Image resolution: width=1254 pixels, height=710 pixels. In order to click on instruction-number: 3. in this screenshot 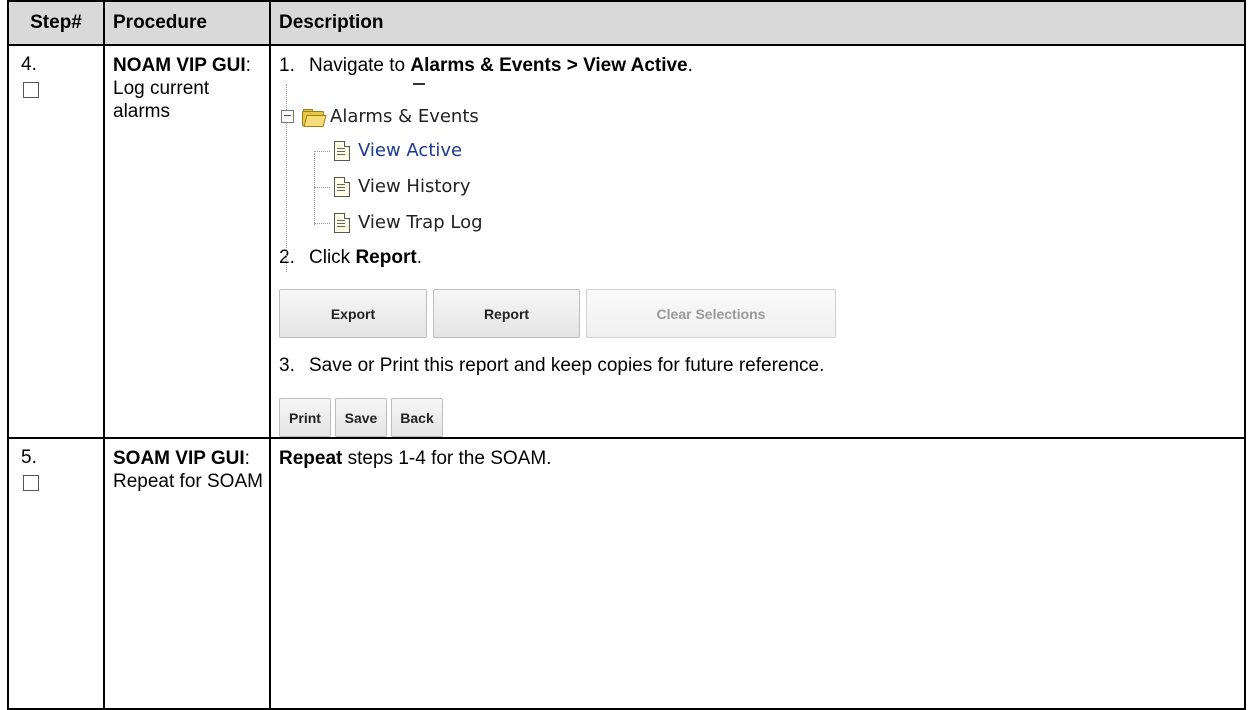, I will do `click(287, 365)`.